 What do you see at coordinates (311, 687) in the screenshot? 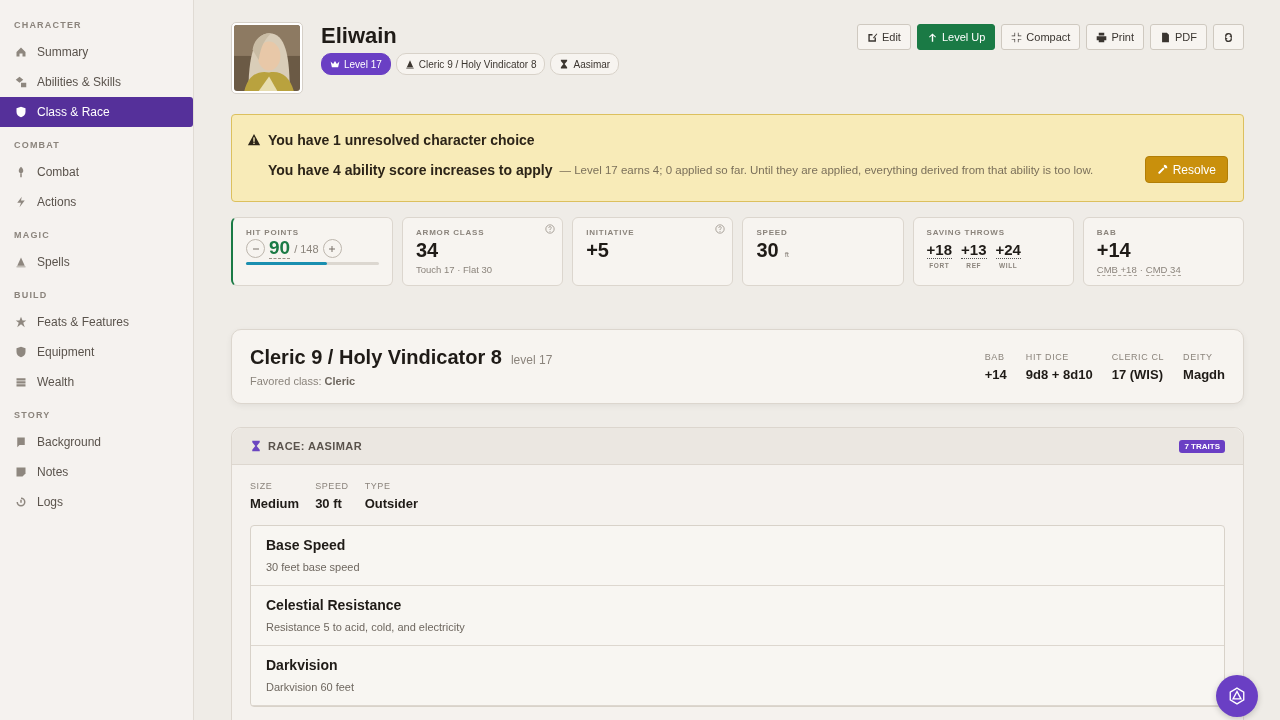
I see `trait-description: Darkvision 60 feet` at bounding box center [311, 687].